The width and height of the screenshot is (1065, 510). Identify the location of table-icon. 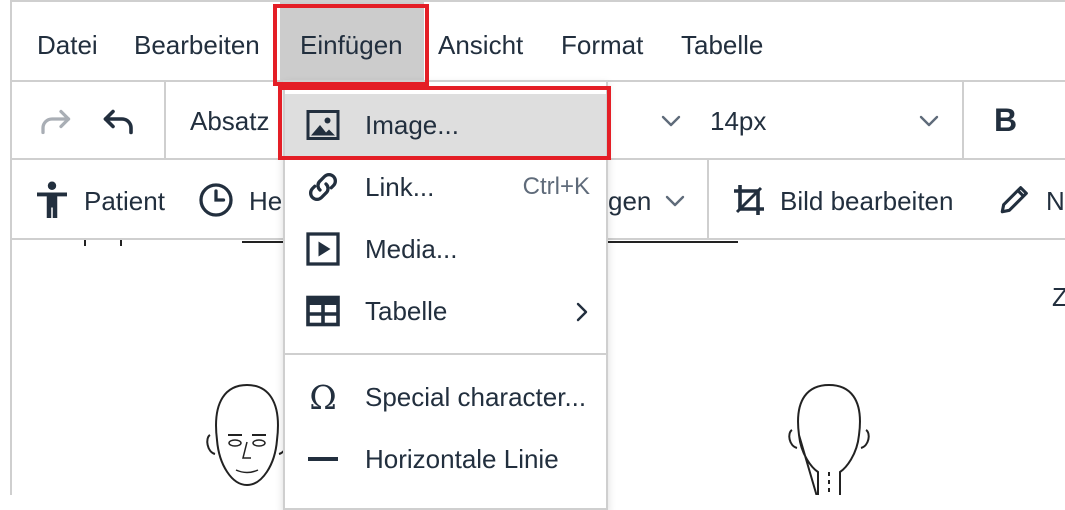
(323, 311).